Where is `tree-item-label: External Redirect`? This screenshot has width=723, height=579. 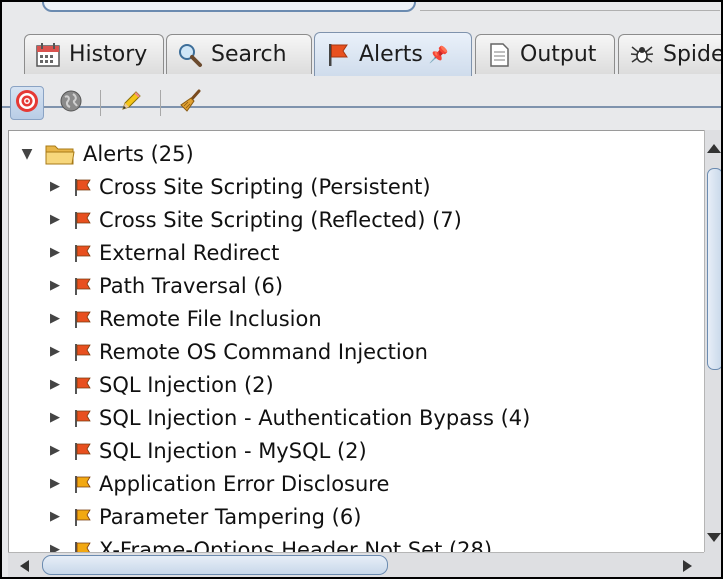 tree-item-label: External Redirect is located at coordinates (189, 252).